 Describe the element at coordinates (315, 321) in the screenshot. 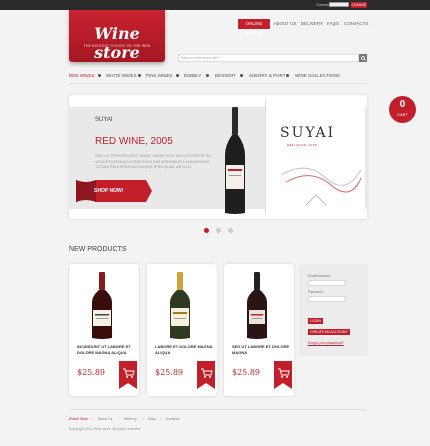

I see `login-button: LOGIN` at that location.